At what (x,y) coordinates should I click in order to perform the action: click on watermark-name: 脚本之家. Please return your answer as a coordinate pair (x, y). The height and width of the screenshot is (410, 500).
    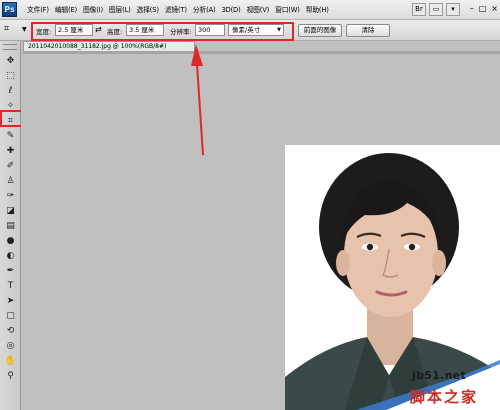
    Looking at the image, I should click on (444, 397).